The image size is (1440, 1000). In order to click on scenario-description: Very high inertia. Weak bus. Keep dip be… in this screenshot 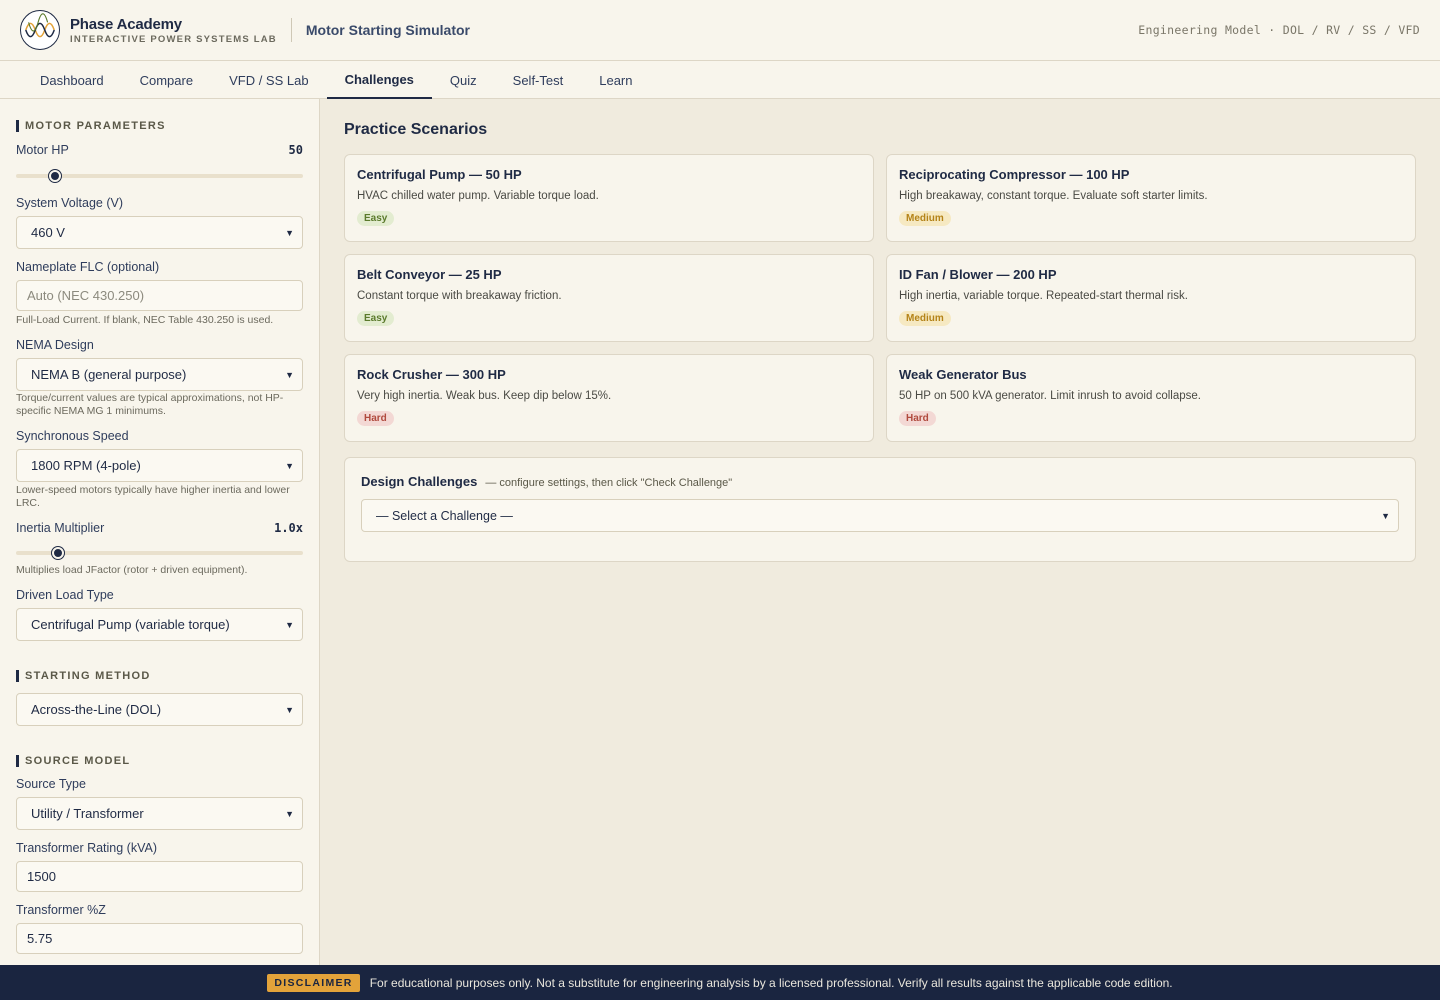, I will do `click(484, 396)`.